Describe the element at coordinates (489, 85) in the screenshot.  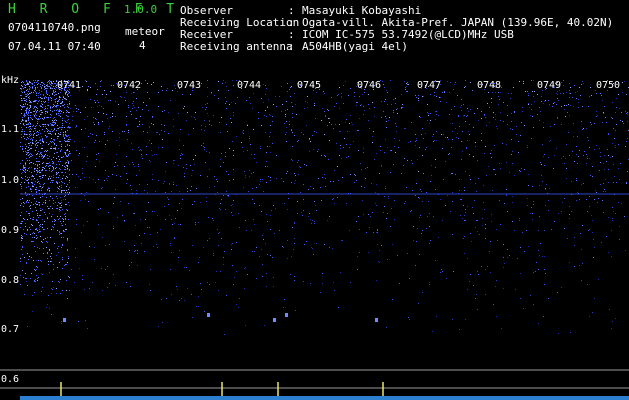
I see `x-tick-label: 0748` at that location.